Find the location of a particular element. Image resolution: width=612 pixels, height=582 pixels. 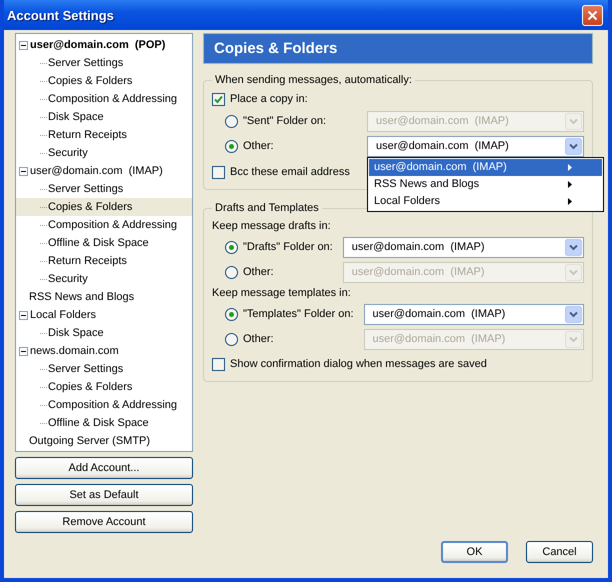

tree-item: RSS News and Blogs is located at coordinates (104, 297).